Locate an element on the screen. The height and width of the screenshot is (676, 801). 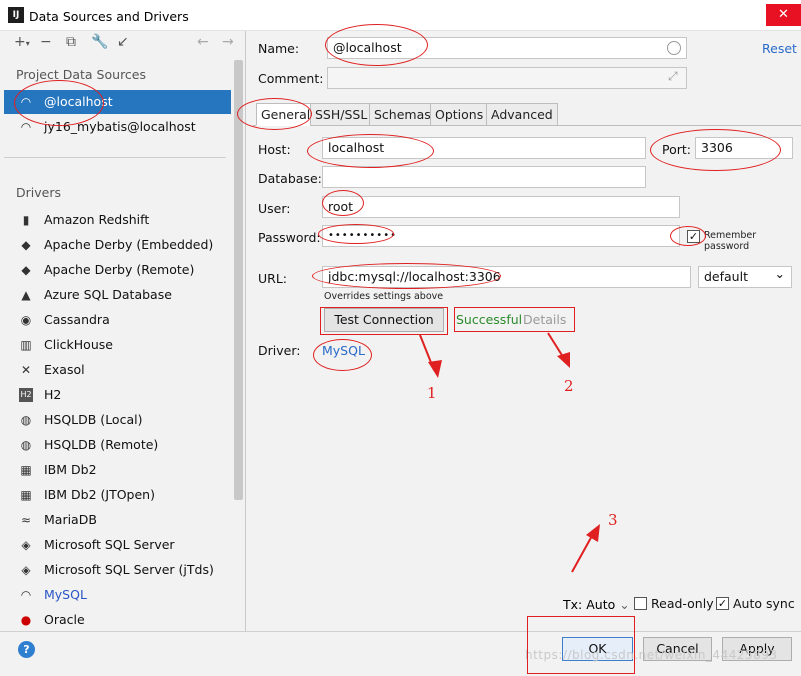
arrow-2-head is located at coordinates (563, 360).